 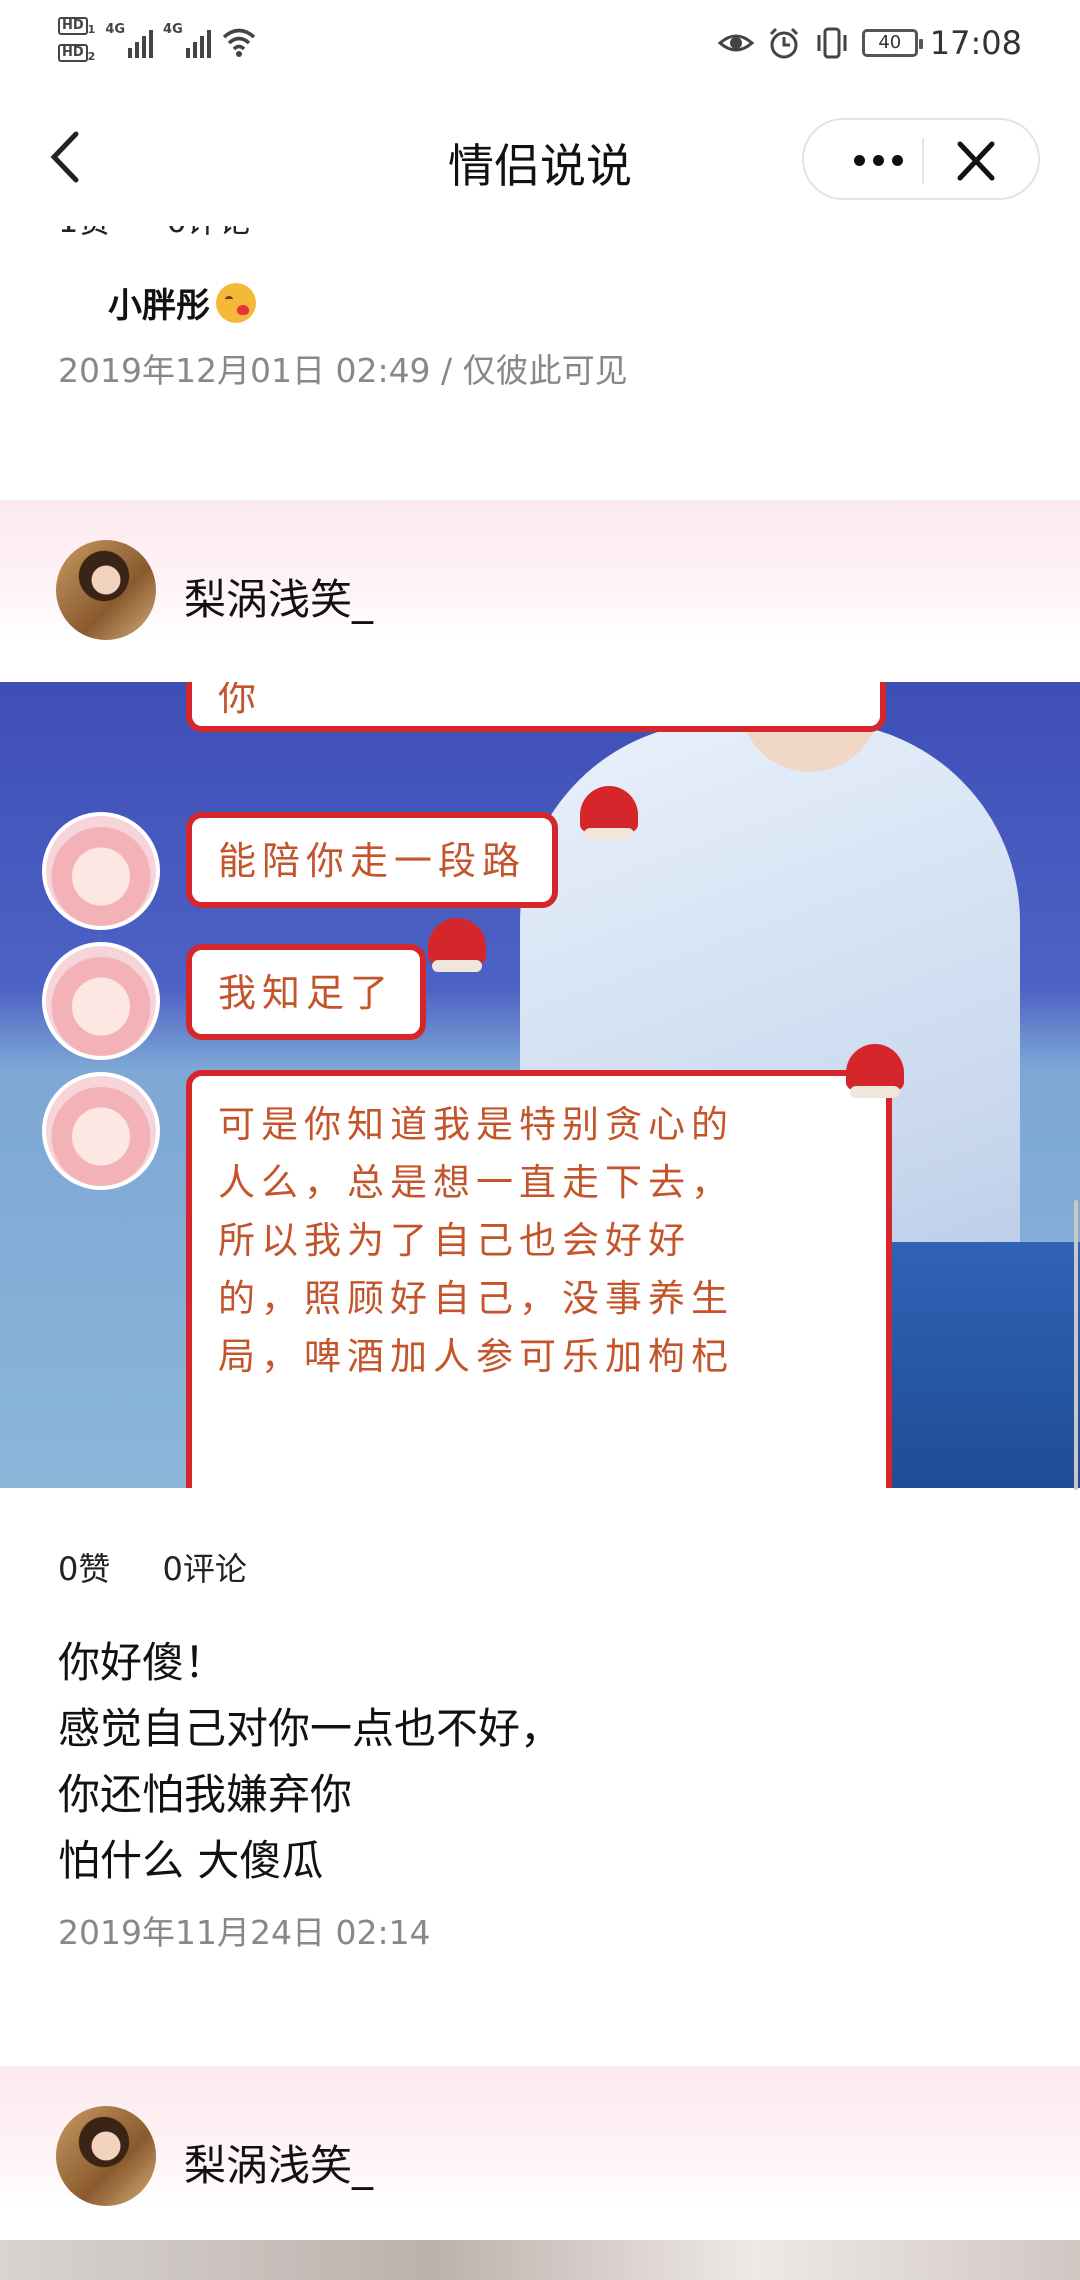 I want to click on hd1-indicator: HD 1, so click(x=76, y=27).